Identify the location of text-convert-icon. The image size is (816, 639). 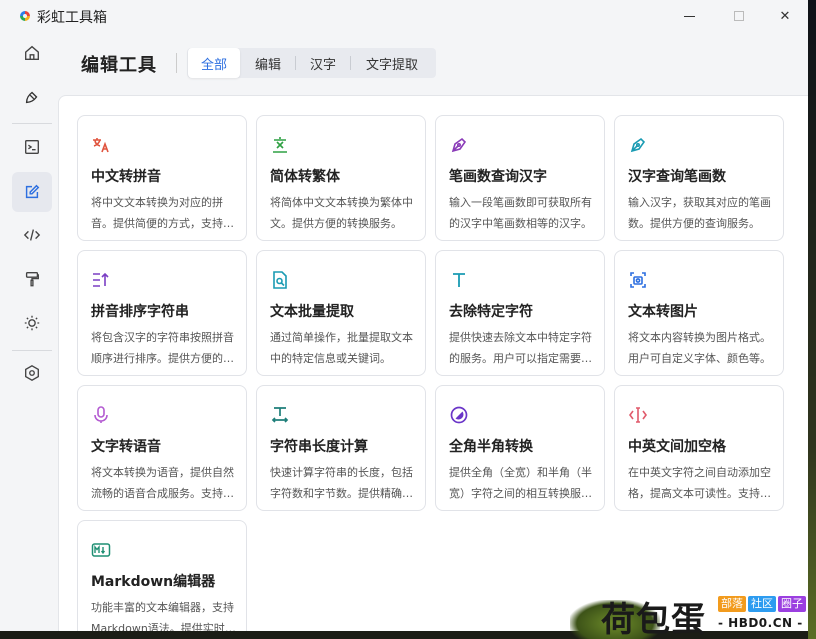
(280, 145).